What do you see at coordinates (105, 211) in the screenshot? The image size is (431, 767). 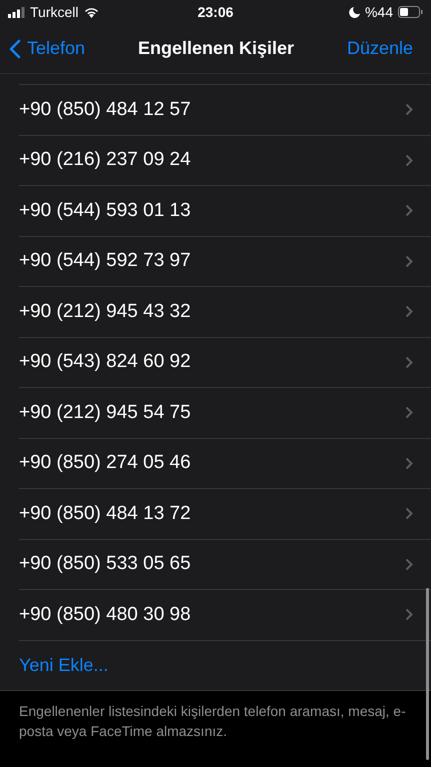 I see `phone-number: +90 (544) 593 01 13` at bounding box center [105, 211].